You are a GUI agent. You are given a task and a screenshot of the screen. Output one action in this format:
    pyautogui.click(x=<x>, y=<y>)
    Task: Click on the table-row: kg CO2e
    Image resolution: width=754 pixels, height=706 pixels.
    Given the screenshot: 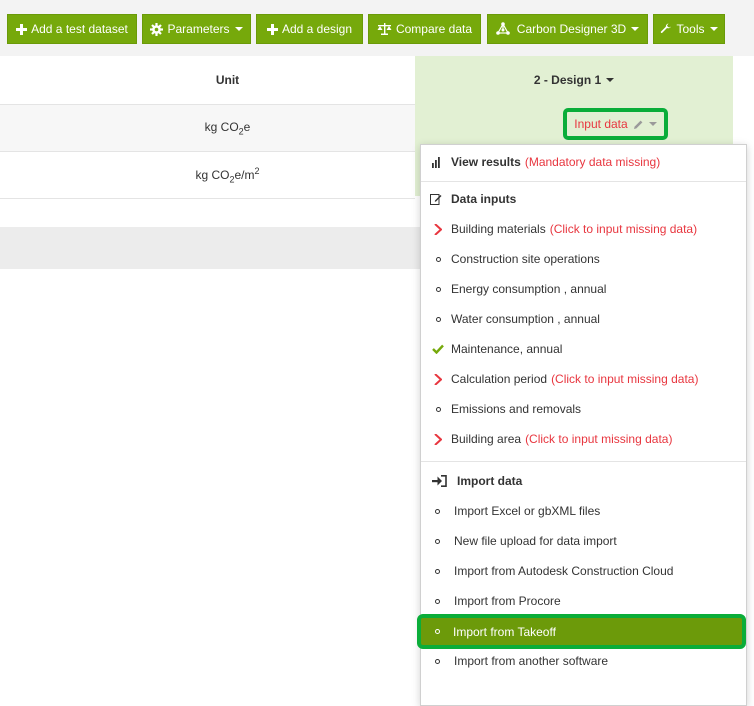 What is the action you would take?
    pyautogui.click(x=207, y=128)
    